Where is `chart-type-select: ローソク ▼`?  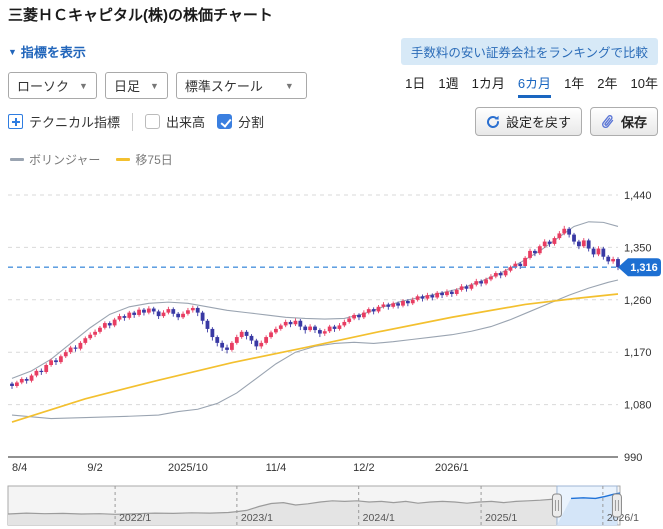 chart-type-select: ローソク ▼ is located at coordinates (52, 85).